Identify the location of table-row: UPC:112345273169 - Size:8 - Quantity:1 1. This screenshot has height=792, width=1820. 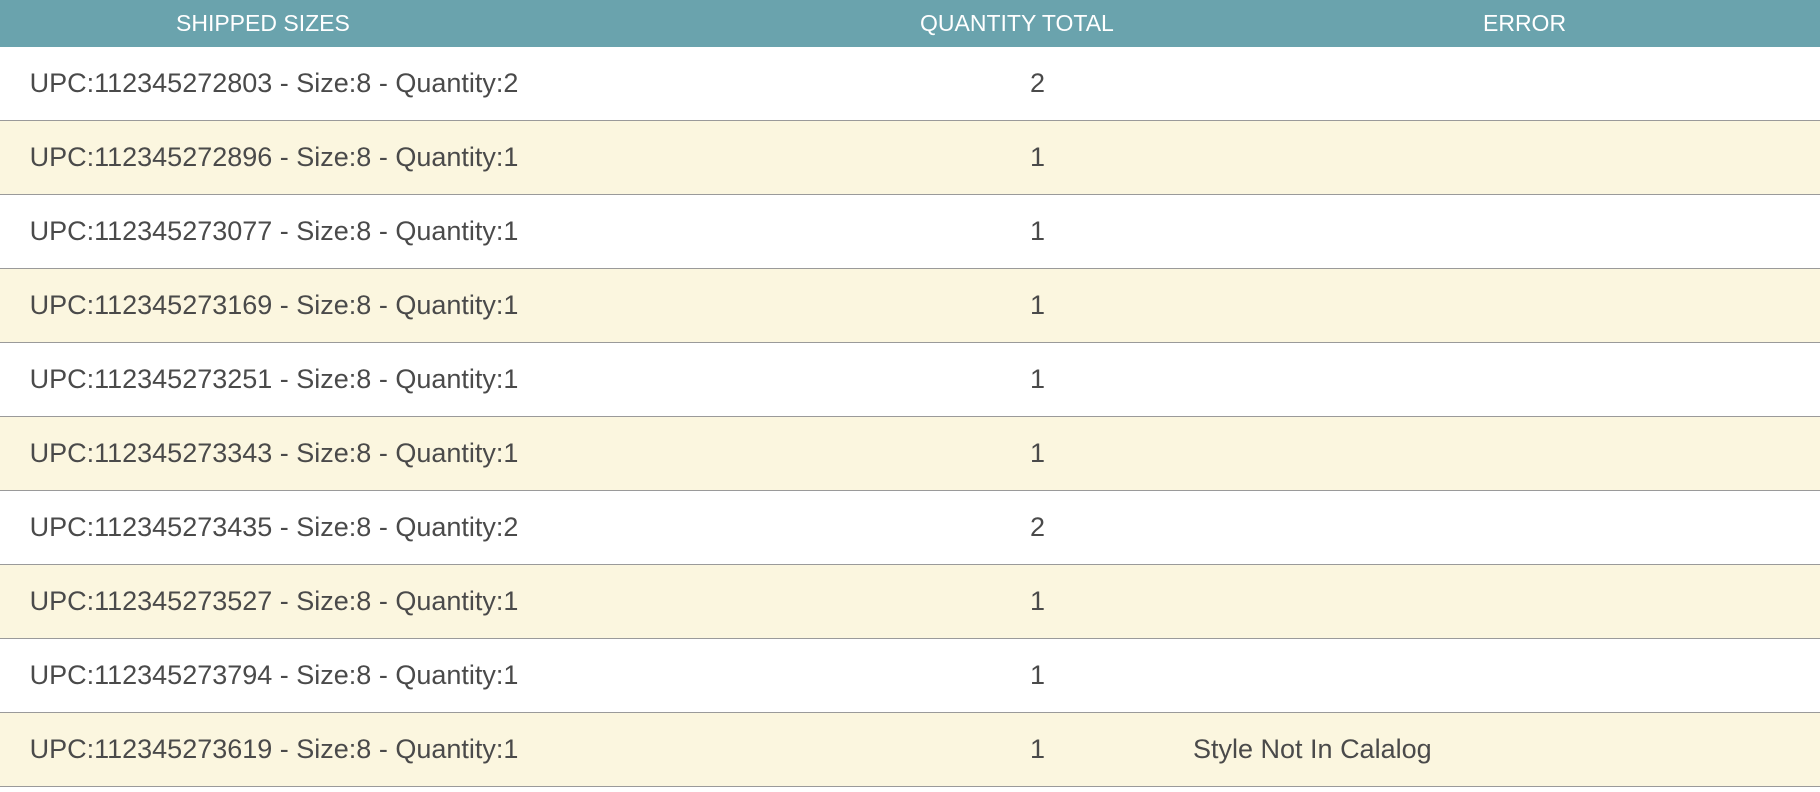
(910, 305).